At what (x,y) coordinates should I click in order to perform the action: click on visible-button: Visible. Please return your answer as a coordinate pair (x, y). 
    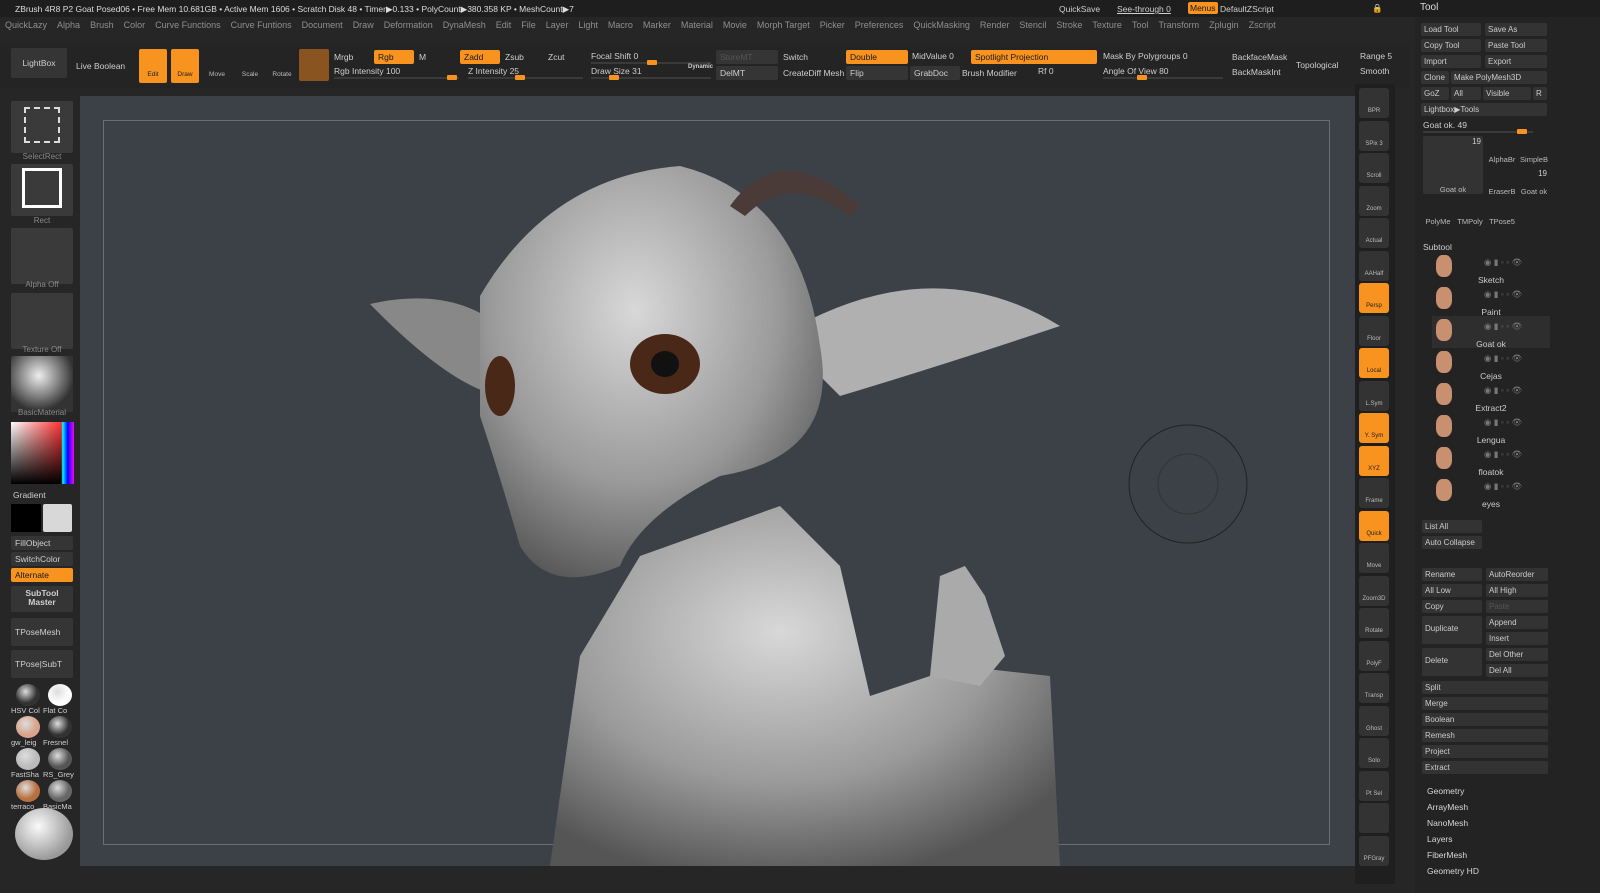
    Looking at the image, I should click on (1507, 93).